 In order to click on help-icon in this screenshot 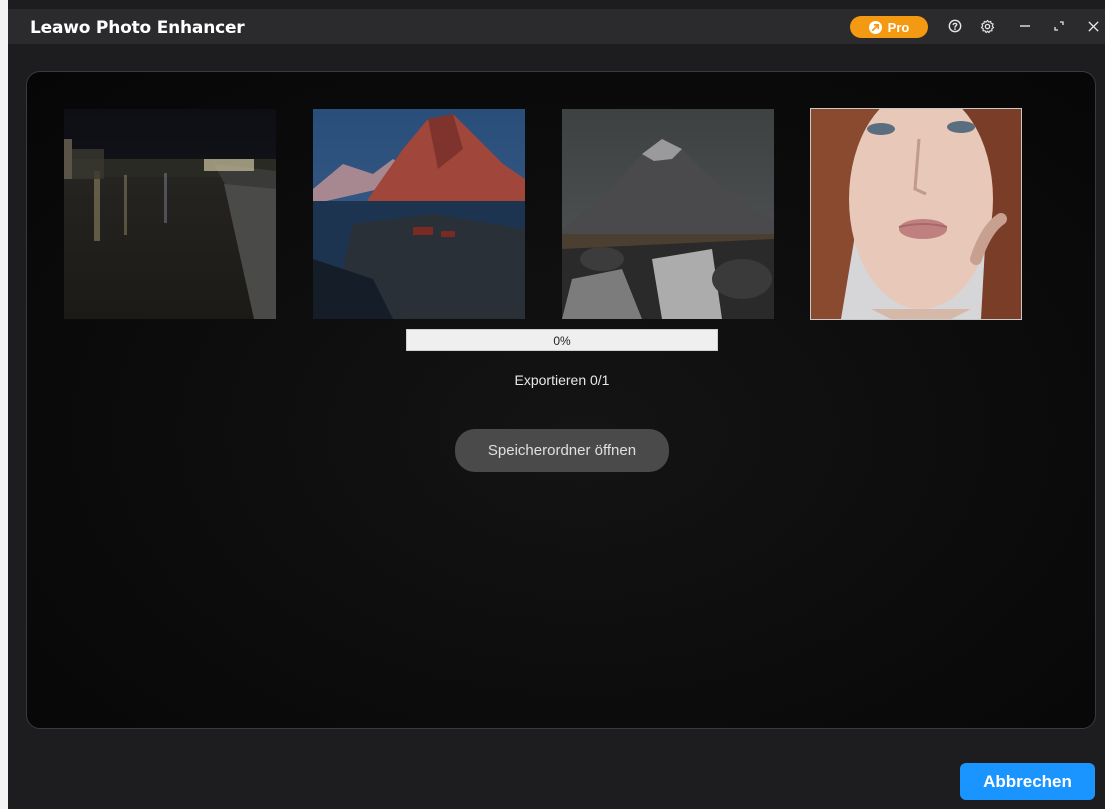, I will do `click(955, 26)`.